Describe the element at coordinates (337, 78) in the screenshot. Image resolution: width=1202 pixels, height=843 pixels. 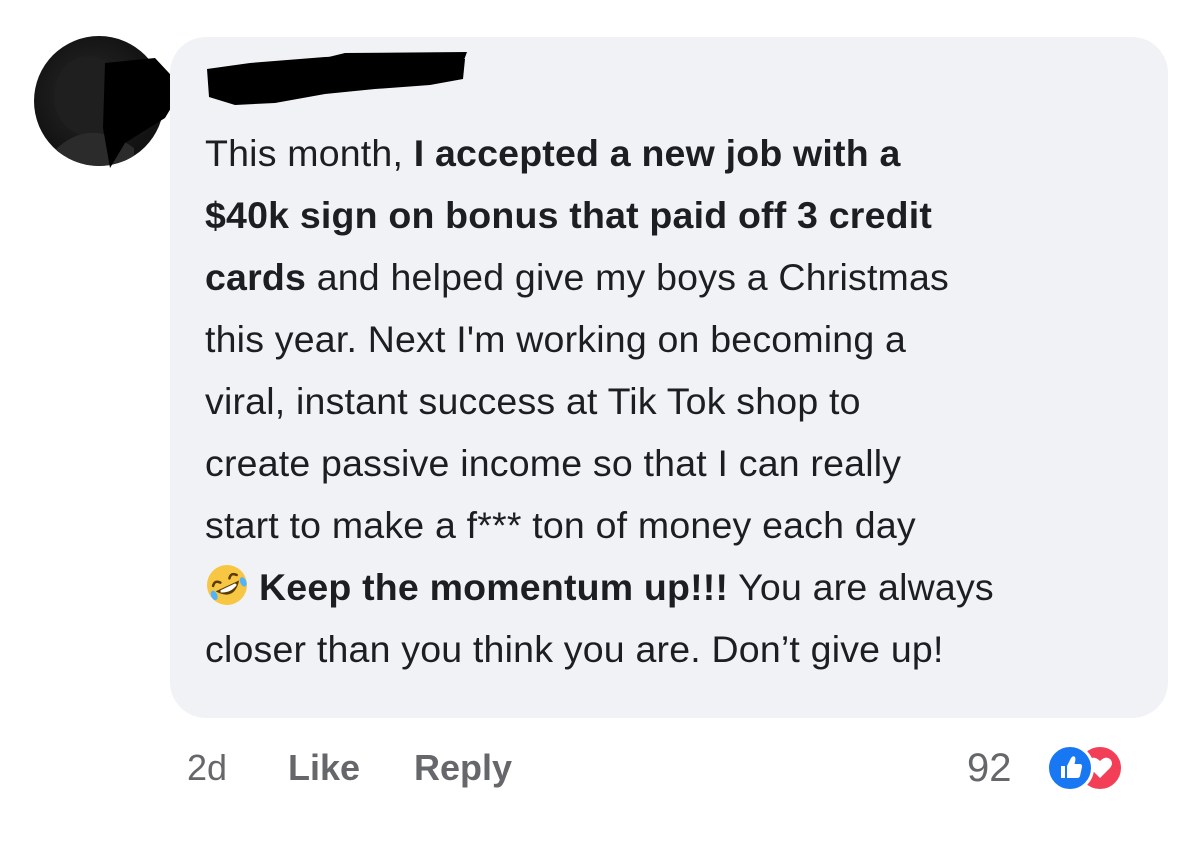
I see `author-name-redacted` at that location.